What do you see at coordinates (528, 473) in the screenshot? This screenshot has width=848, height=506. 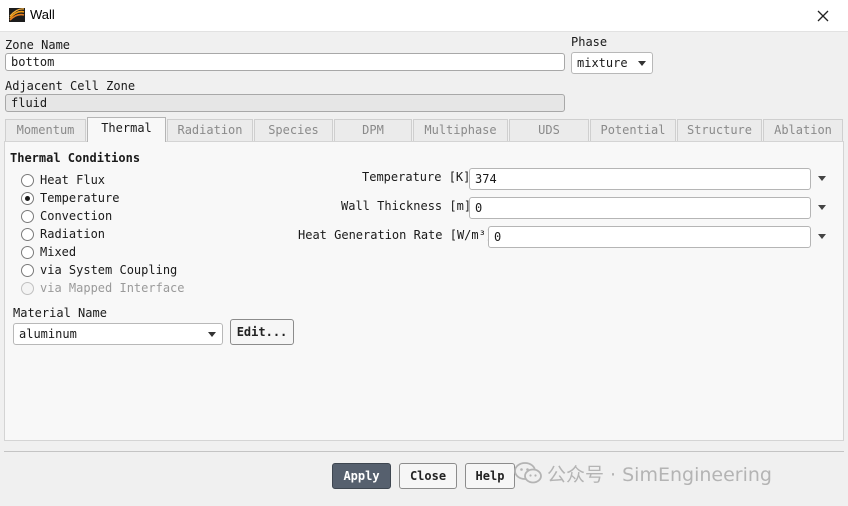 I see `wechat-icon` at bounding box center [528, 473].